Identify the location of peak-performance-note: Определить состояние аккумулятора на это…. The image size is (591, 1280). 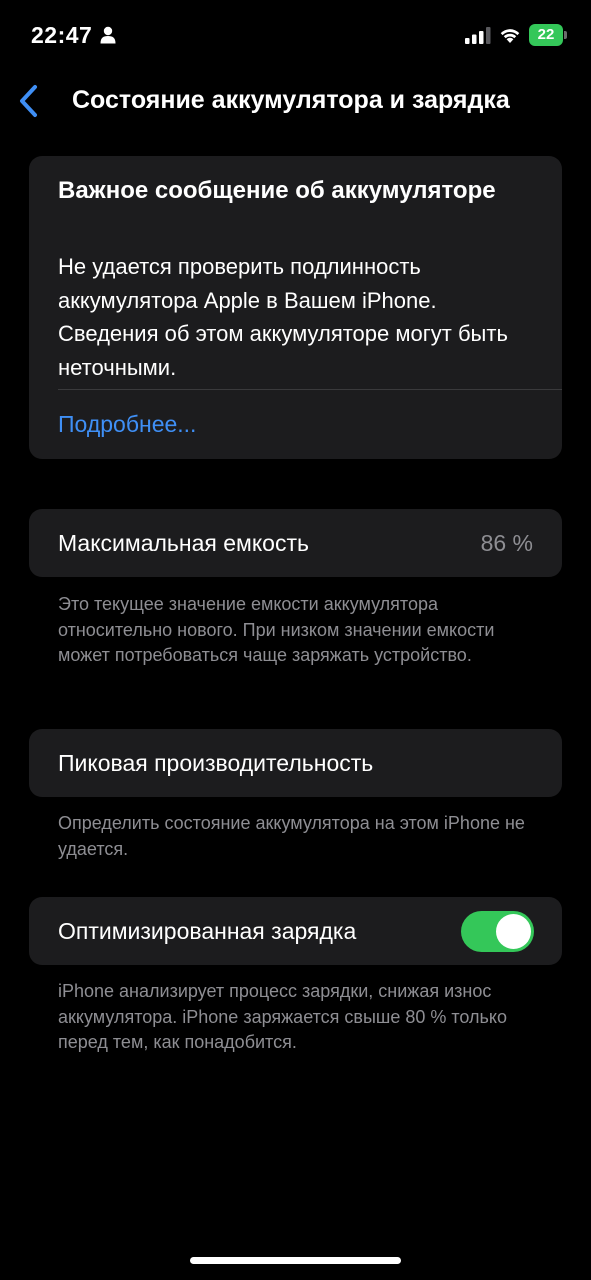
(291, 836).